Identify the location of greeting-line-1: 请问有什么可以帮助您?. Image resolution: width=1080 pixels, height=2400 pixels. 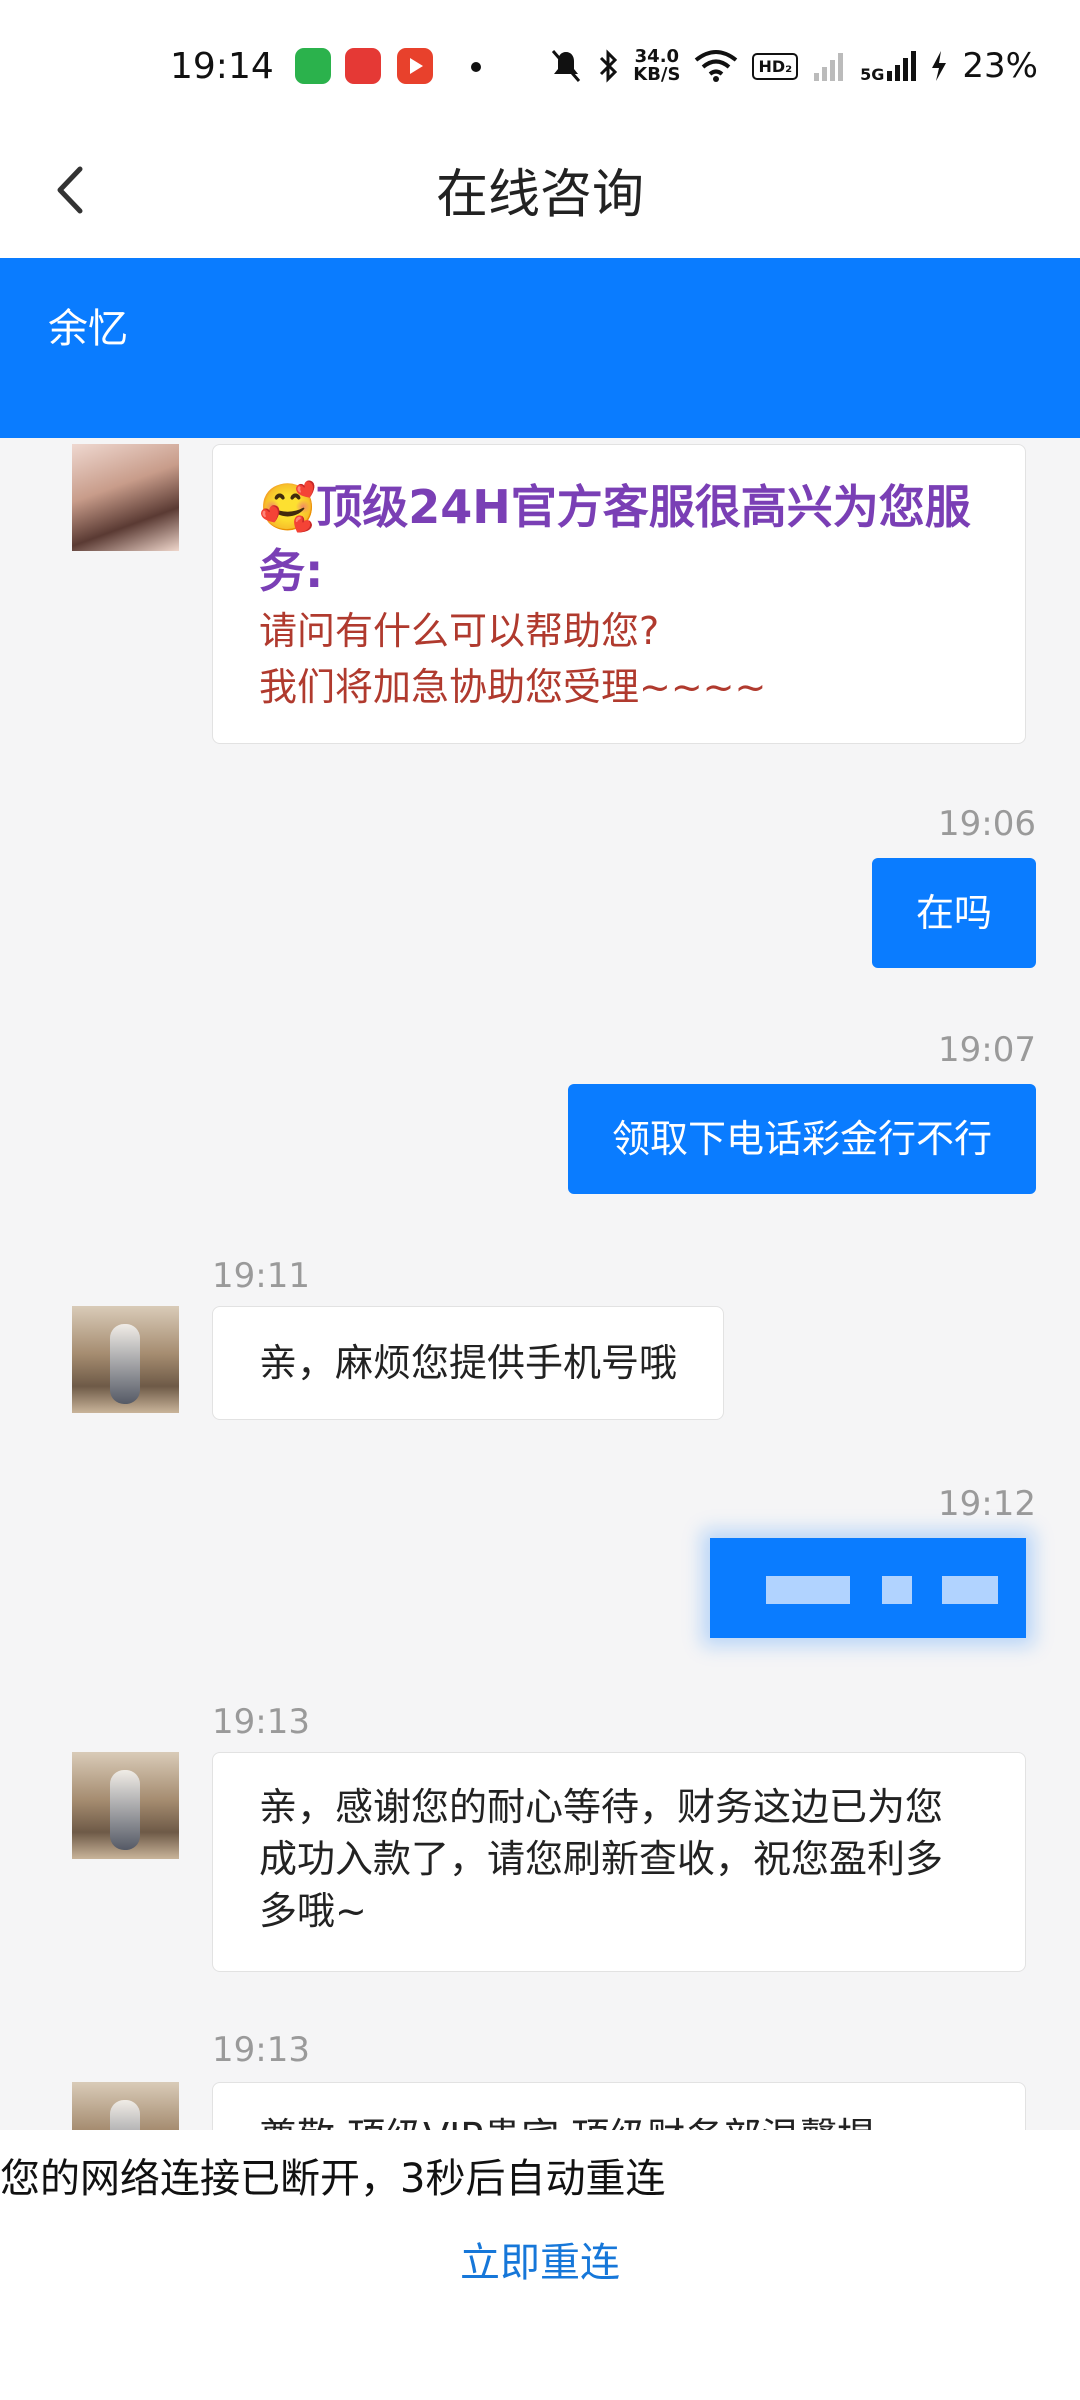
(459, 631).